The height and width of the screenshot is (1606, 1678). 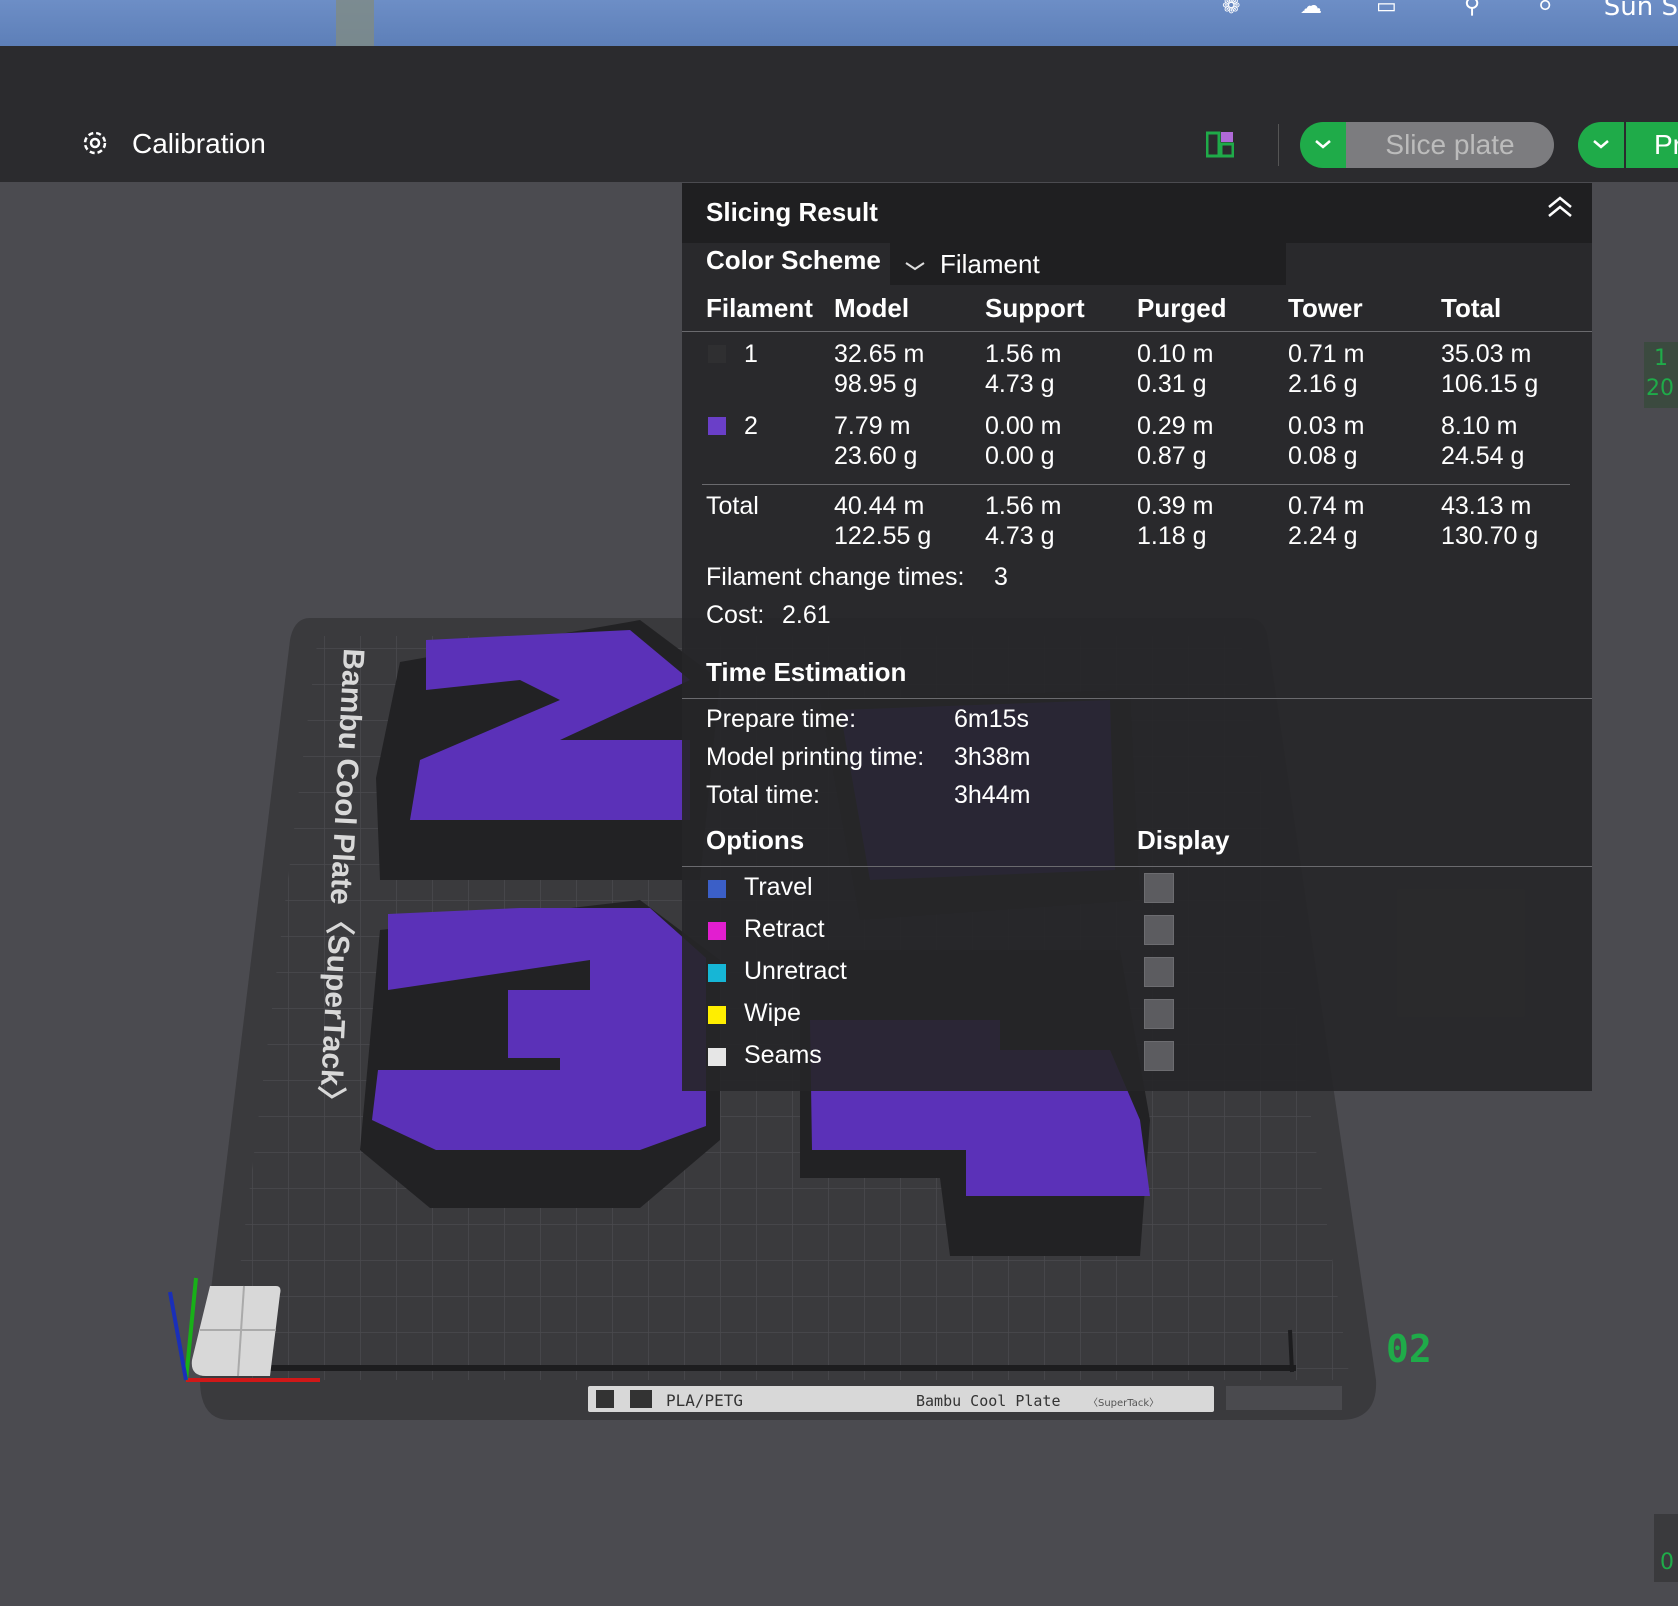 What do you see at coordinates (1450, 145) in the screenshot?
I see `slice-plate-button: Slice plate` at bounding box center [1450, 145].